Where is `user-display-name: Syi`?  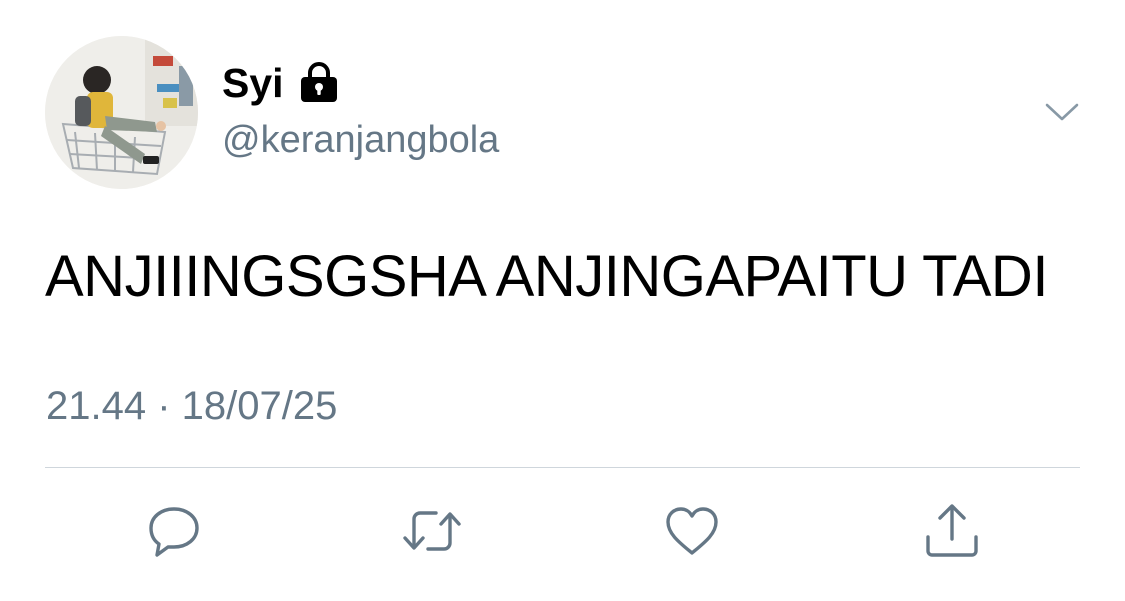
user-display-name: Syi is located at coordinates (281, 83).